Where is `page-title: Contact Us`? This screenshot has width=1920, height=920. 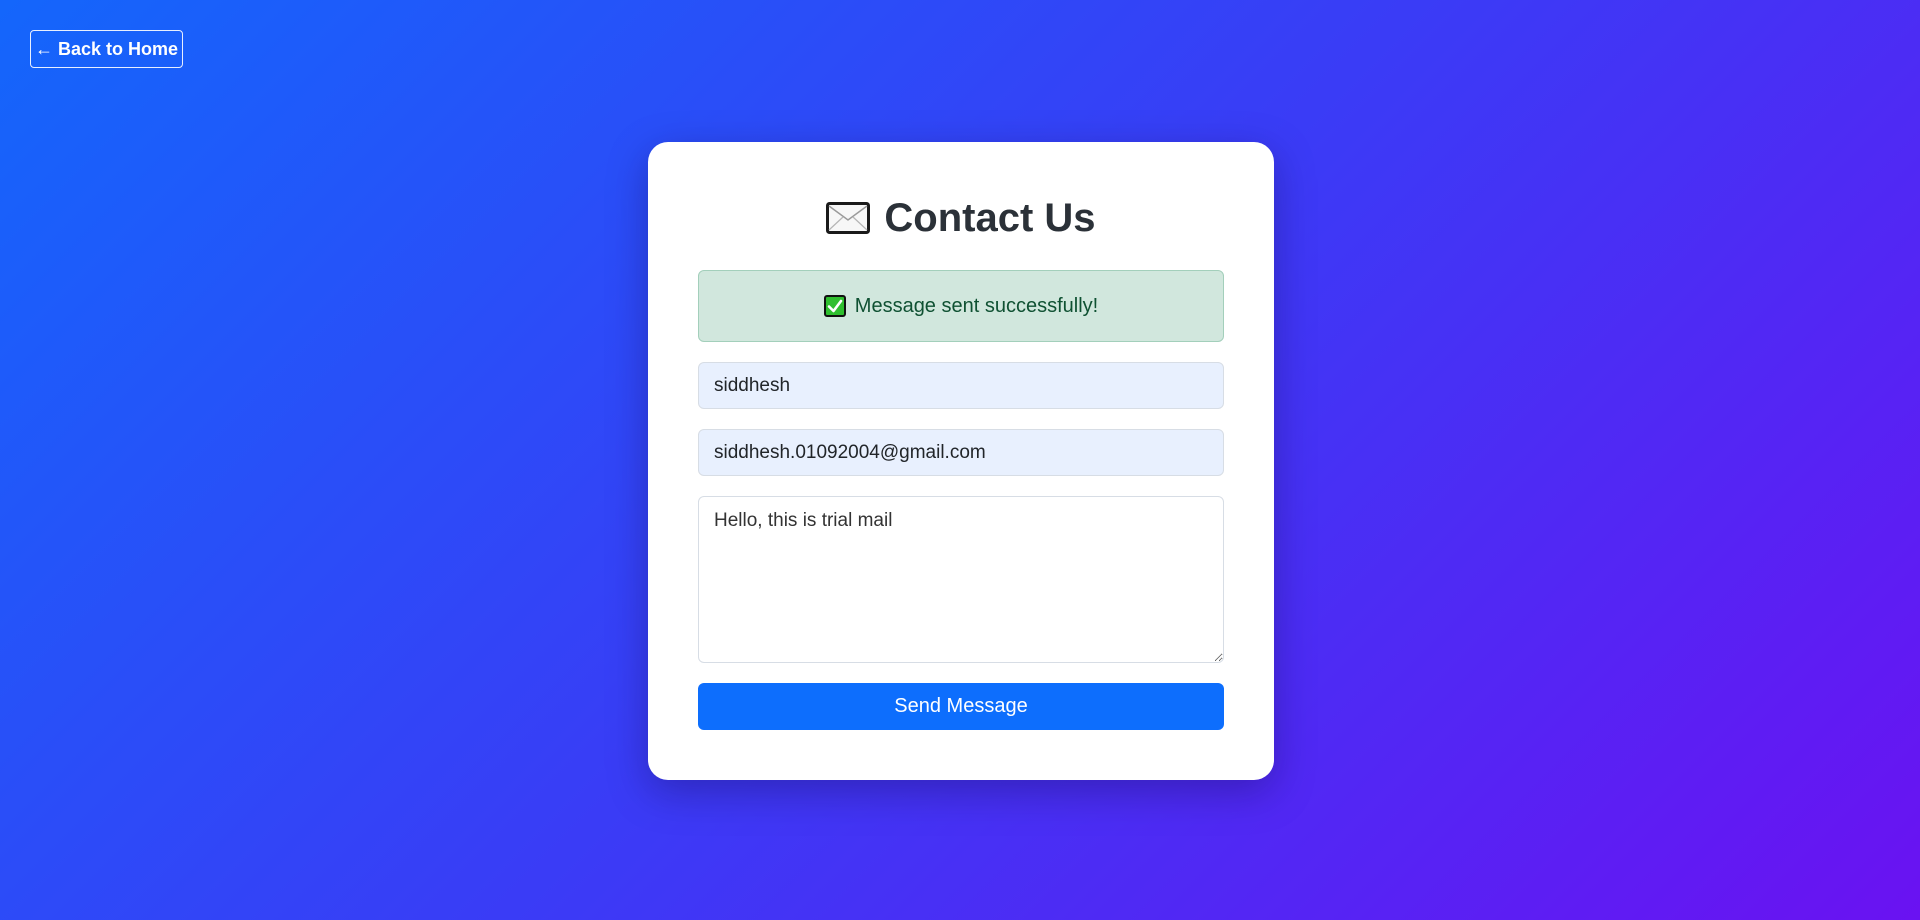 page-title: Contact Us is located at coordinates (961, 218).